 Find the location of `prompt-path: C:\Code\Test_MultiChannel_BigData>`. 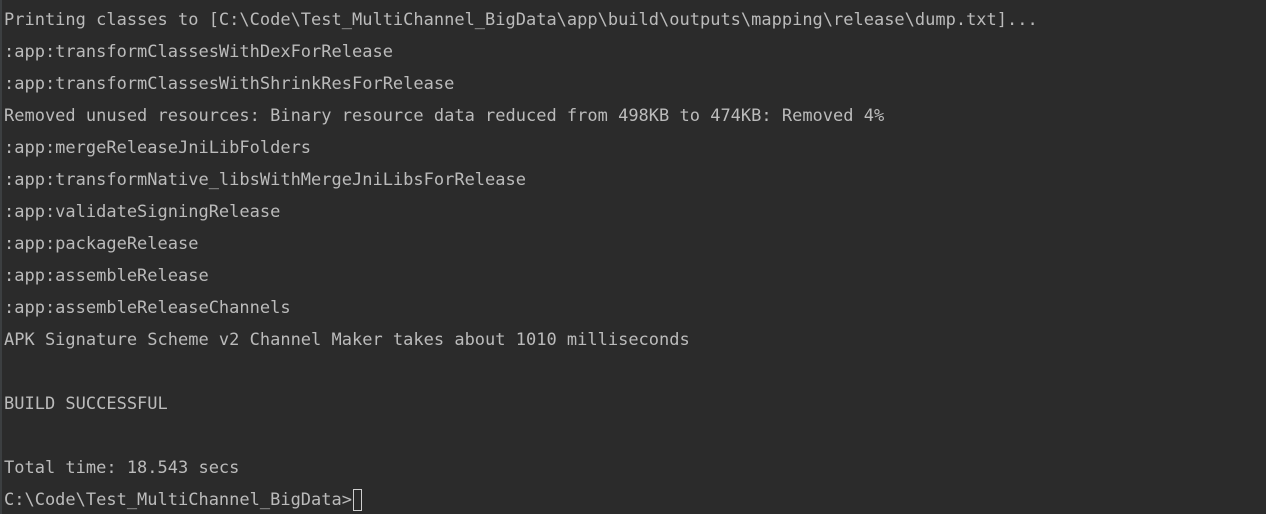

prompt-path: C:\Code\Test_MultiChannel_BigData> is located at coordinates (178, 500).